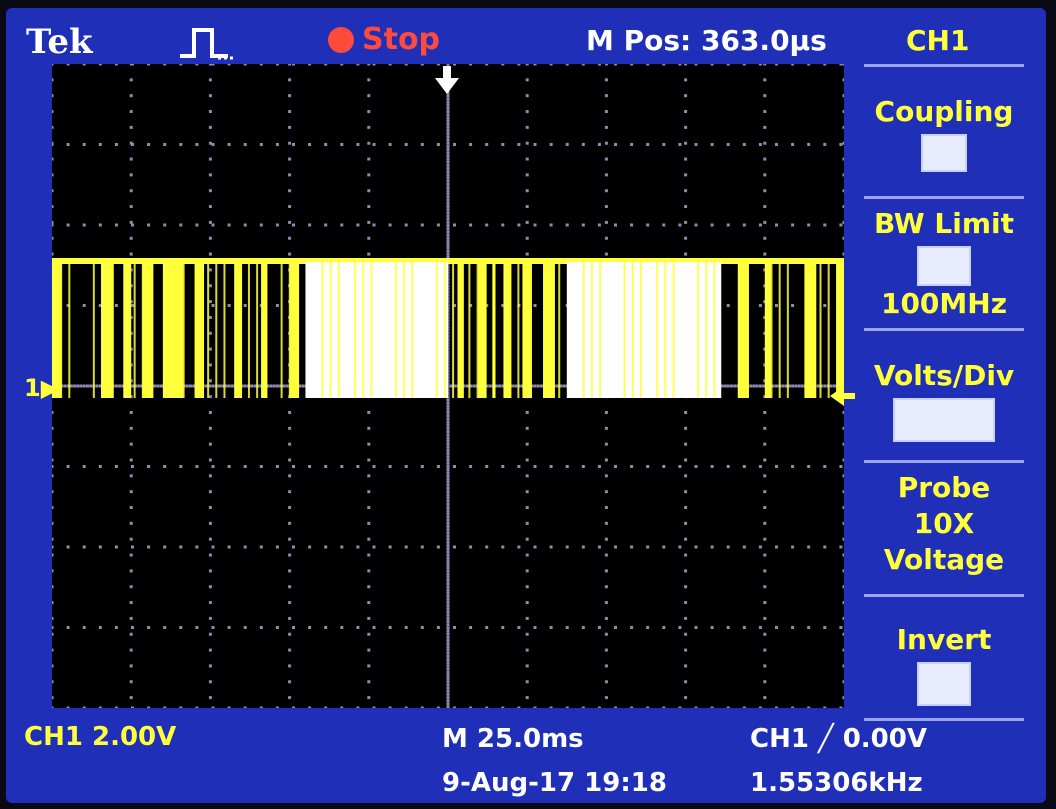 Image resolution: width=1056 pixels, height=809 pixels. Describe the element at coordinates (944, 719) in the screenshot. I see `menu-separator` at that location.